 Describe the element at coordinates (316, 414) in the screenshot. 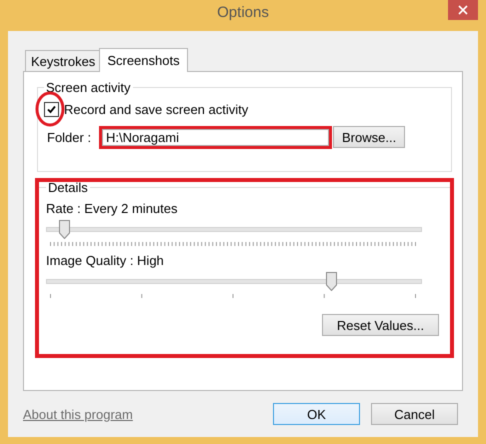

I see `ok-button: OK` at that location.